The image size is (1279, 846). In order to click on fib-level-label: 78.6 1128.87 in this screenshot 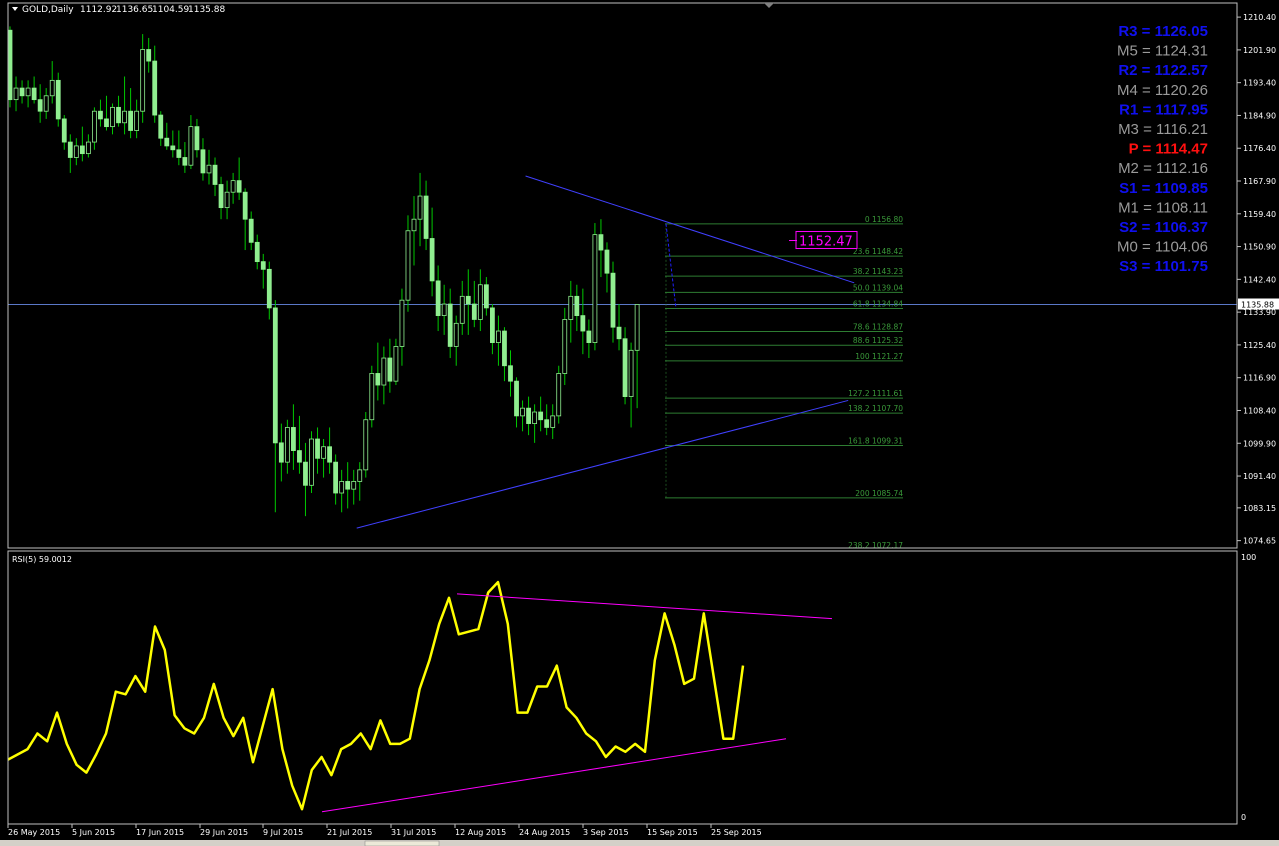, I will do `click(878, 327)`.